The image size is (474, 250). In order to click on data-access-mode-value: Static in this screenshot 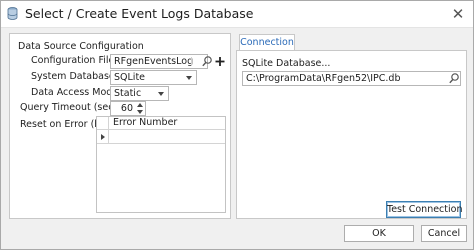, I will do `click(128, 93)`.